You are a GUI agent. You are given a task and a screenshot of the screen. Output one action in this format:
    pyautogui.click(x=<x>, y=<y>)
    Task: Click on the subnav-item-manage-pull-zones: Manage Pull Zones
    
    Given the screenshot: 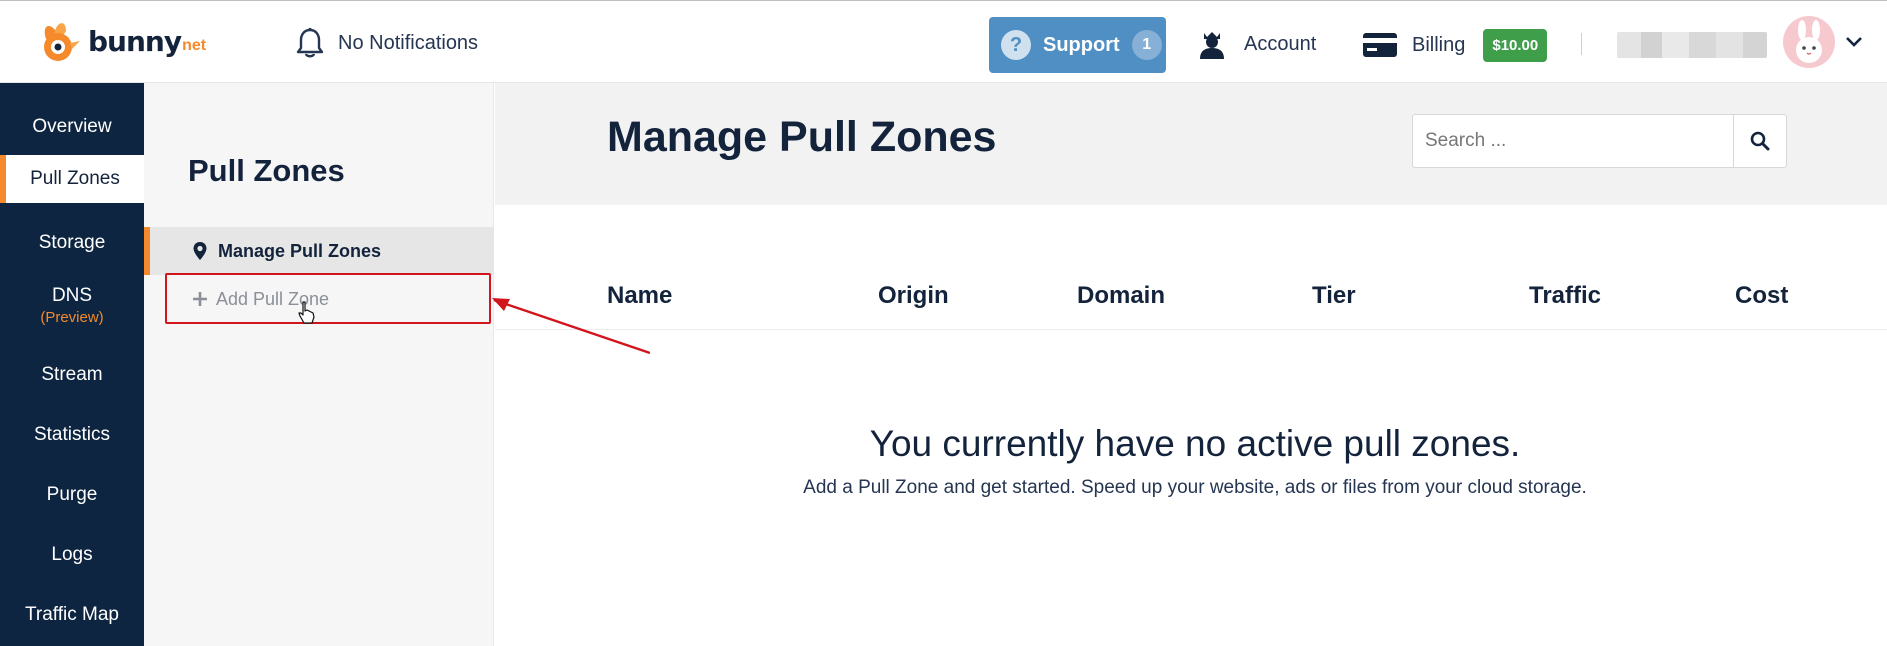 What is the action you would take?
    pyautogui.click(x=319, y=251)
    